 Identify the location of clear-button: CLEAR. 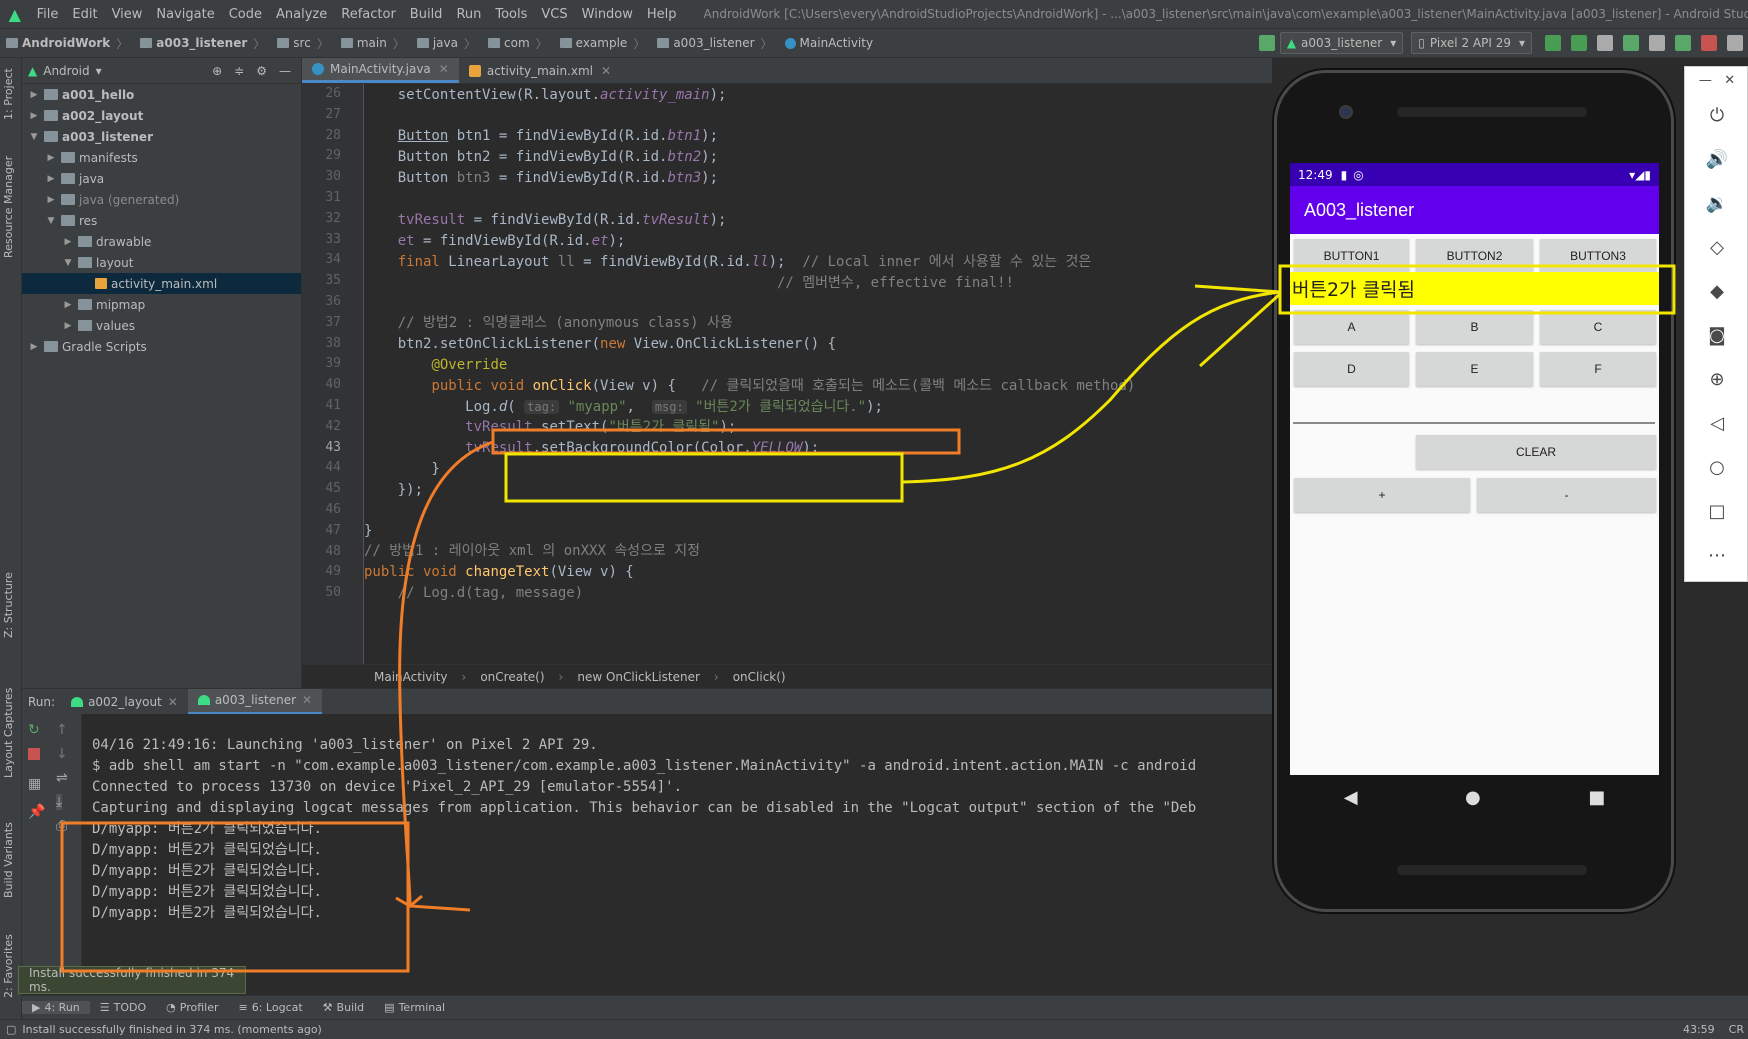
(1536, 452).